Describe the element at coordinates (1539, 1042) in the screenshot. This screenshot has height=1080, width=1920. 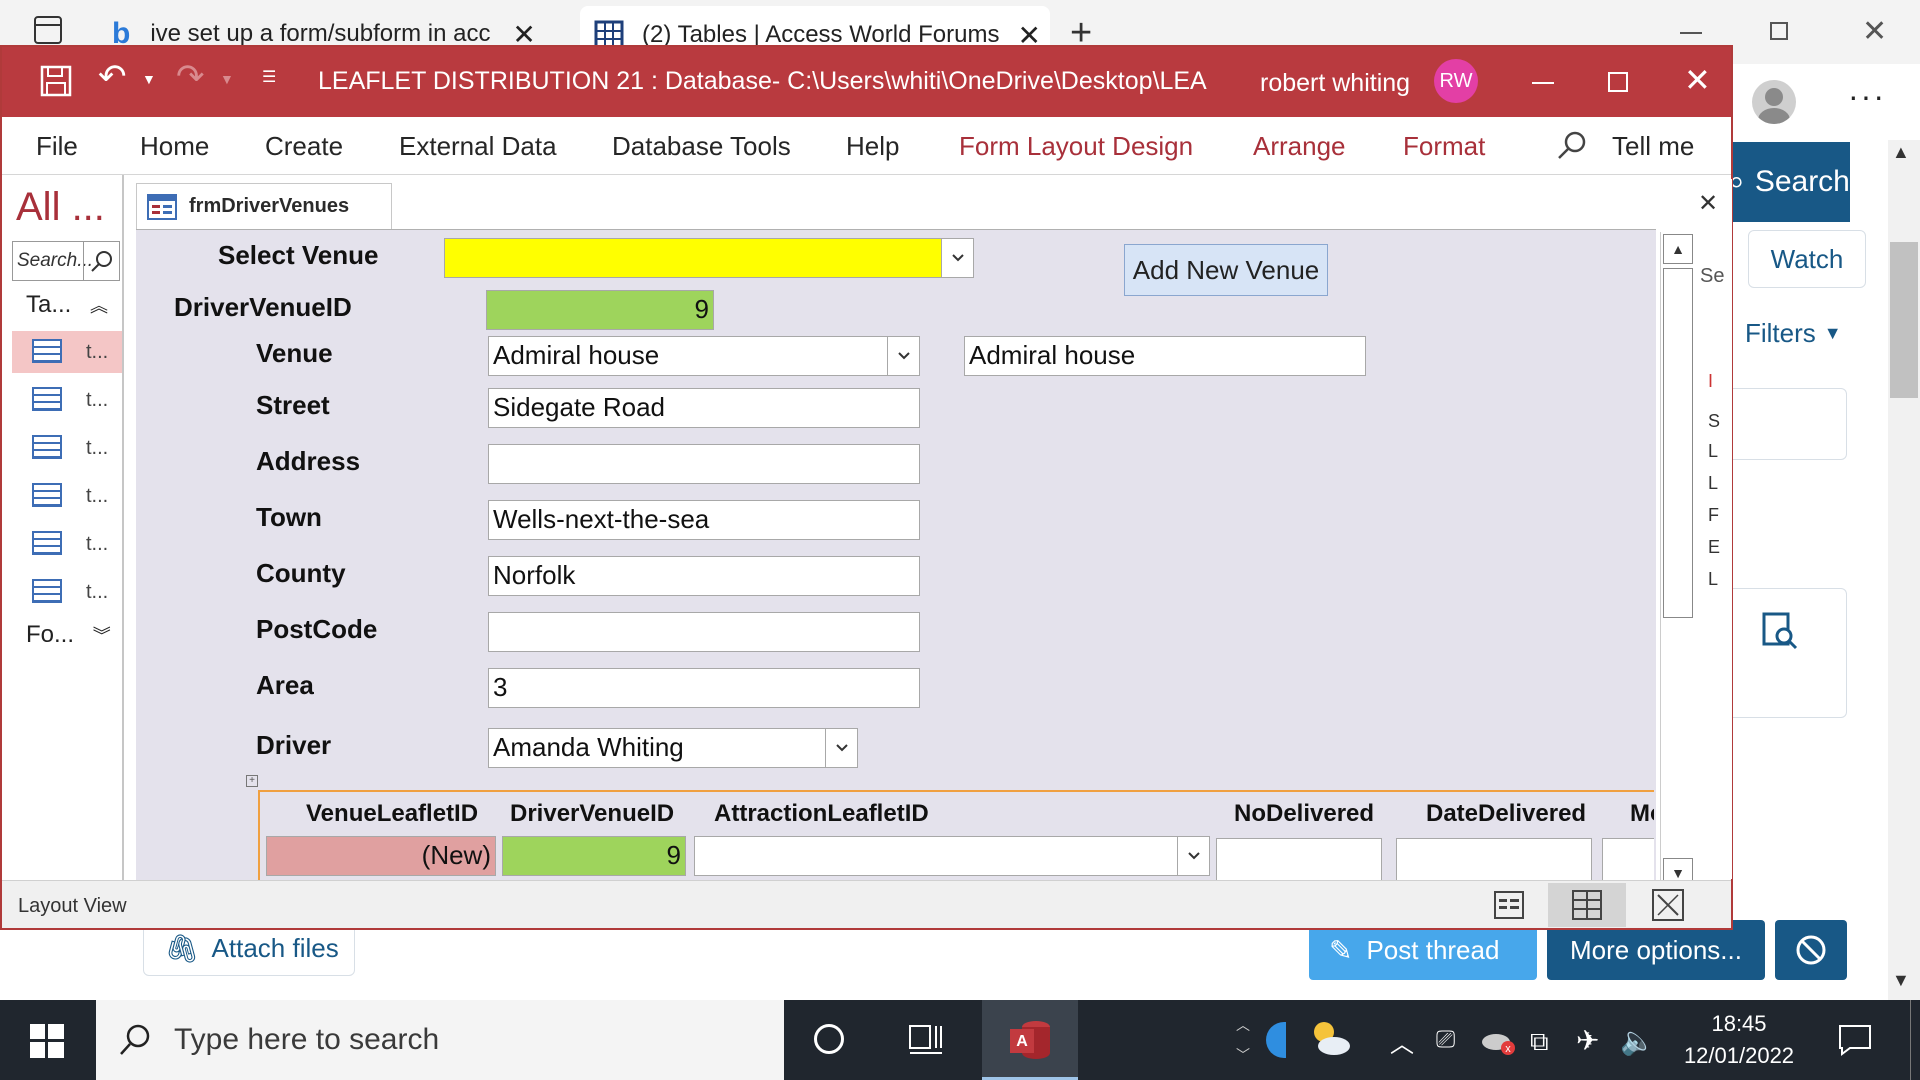
I see `display-icon: ⧉` at that location.